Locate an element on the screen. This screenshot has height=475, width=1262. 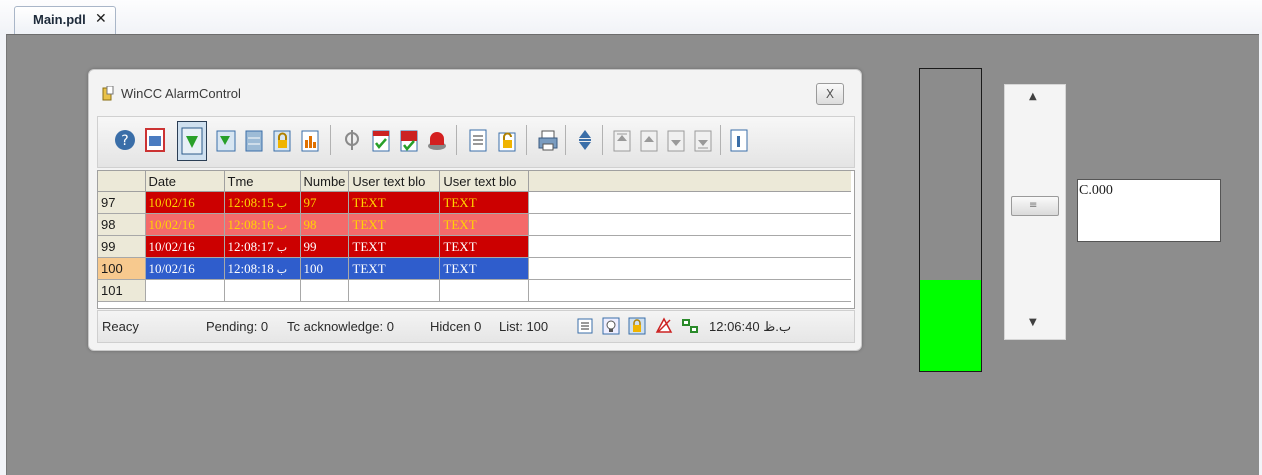
select-icon is located at coordinates (192, 141).